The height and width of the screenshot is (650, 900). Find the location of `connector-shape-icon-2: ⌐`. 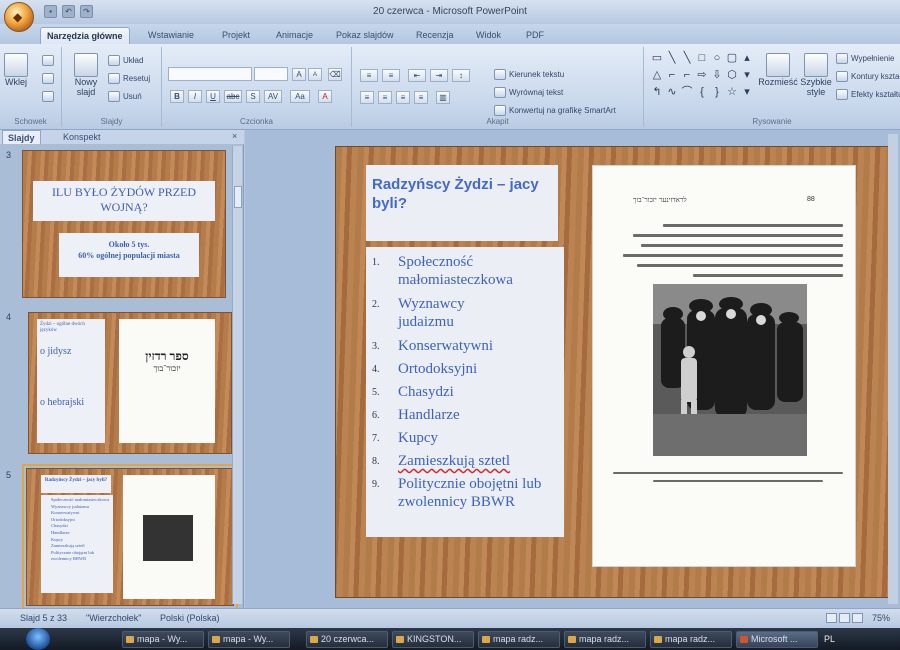

connector-shape-icon-2: ⌐ is located at coordinates (687, 75).